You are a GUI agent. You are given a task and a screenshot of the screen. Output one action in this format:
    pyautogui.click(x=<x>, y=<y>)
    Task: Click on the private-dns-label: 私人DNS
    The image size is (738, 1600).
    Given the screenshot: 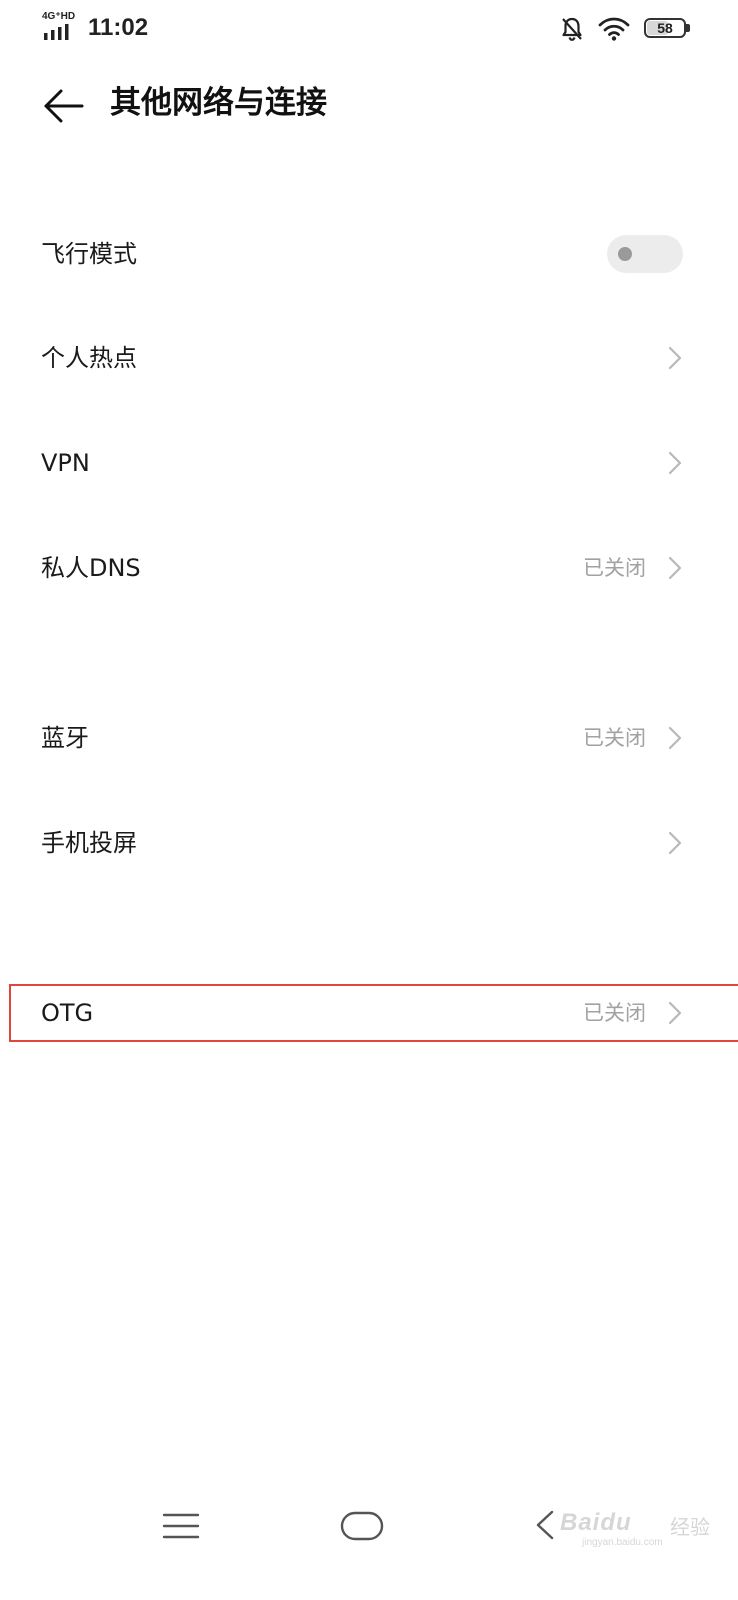 What is the action you would take?
    pyautogui.click(x=91, y=568)
    